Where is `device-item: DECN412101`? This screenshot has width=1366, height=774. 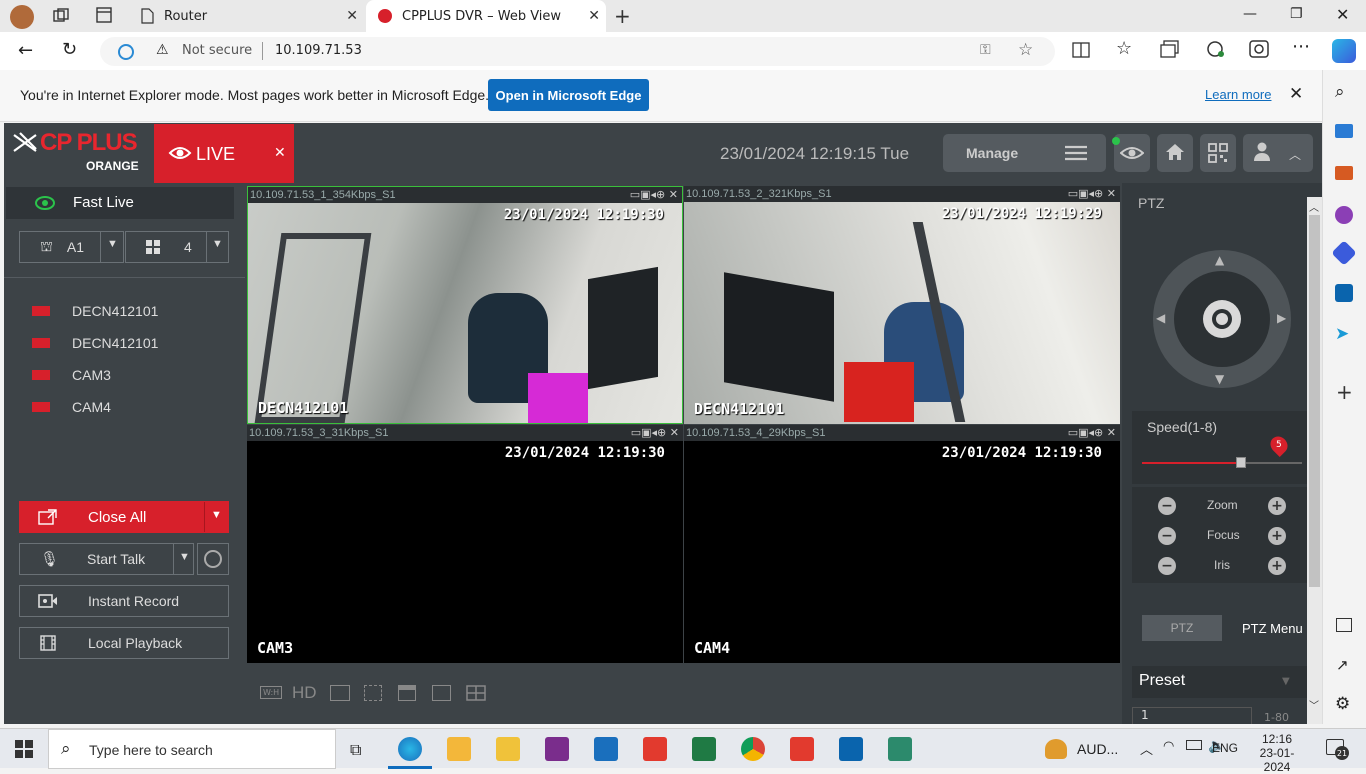
device-item: DECN412101 is located at coordinates (95, 343).